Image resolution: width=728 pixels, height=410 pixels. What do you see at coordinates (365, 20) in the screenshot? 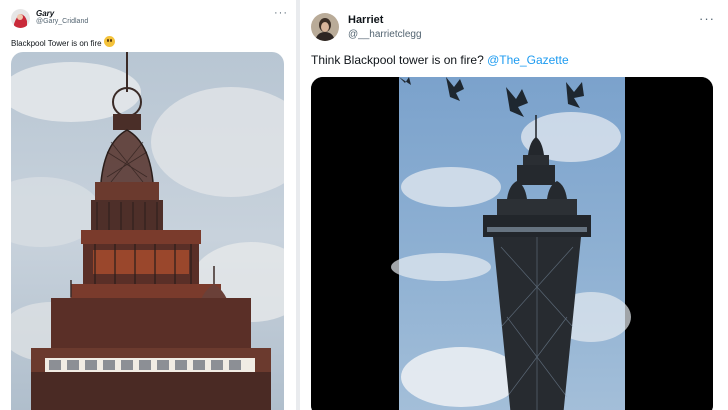
I see `author-name: Harriet` at bounding box center [365, 20].